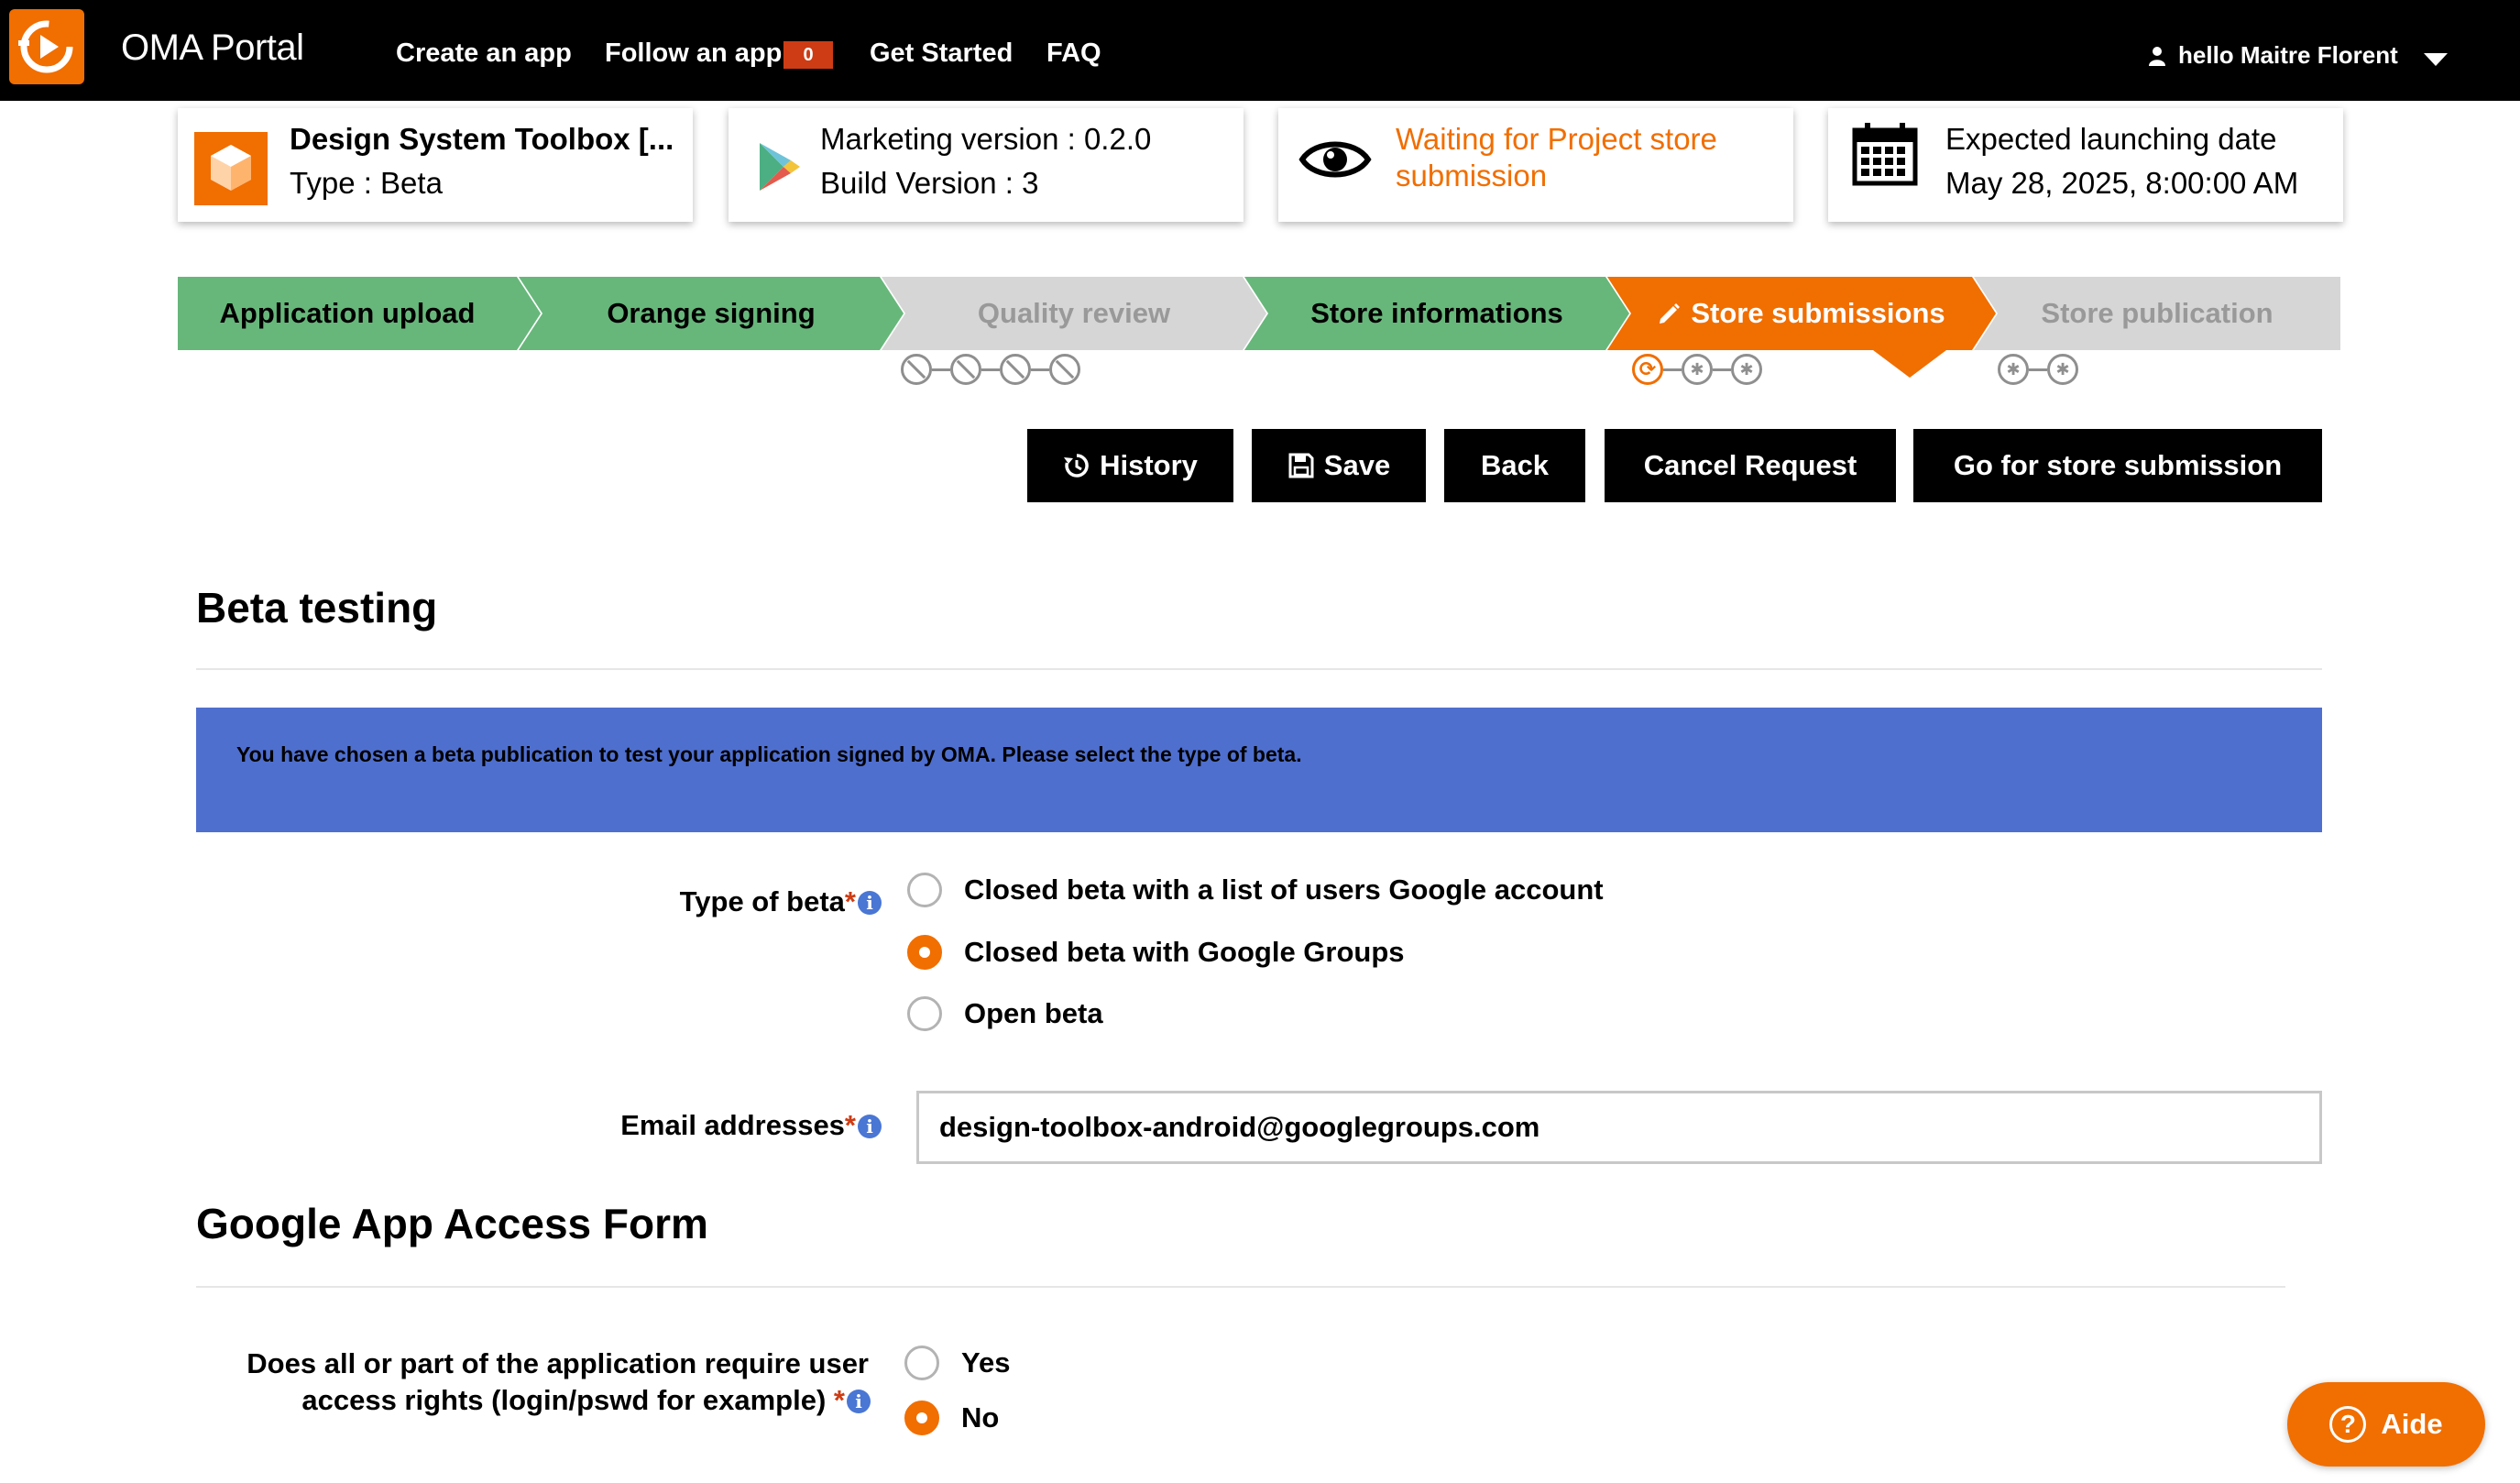 The width and height of the screenshot is (2520, 1483). Describe the element at coordinates (2348, 1424) in the screenshot. I see `question-mark-icon: ?` at that location.